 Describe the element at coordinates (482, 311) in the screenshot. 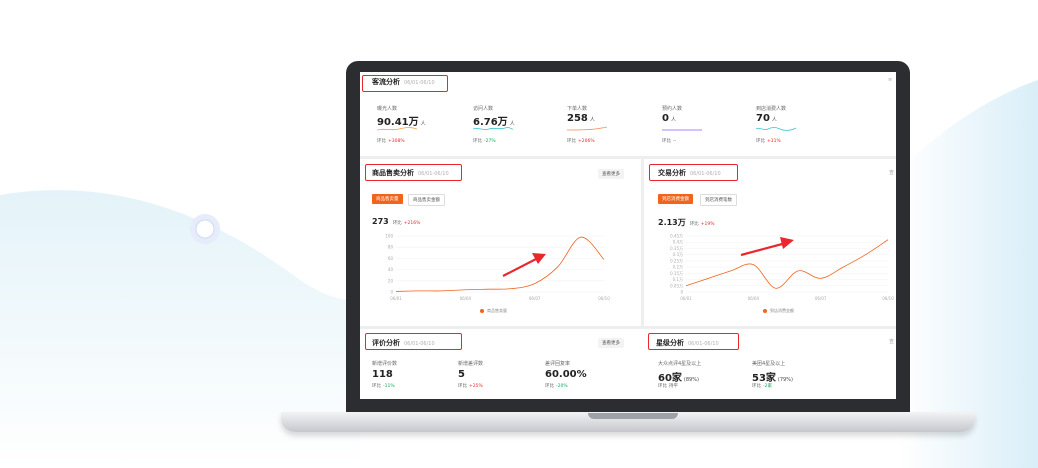

I see `sales-legend-dot` at that location.